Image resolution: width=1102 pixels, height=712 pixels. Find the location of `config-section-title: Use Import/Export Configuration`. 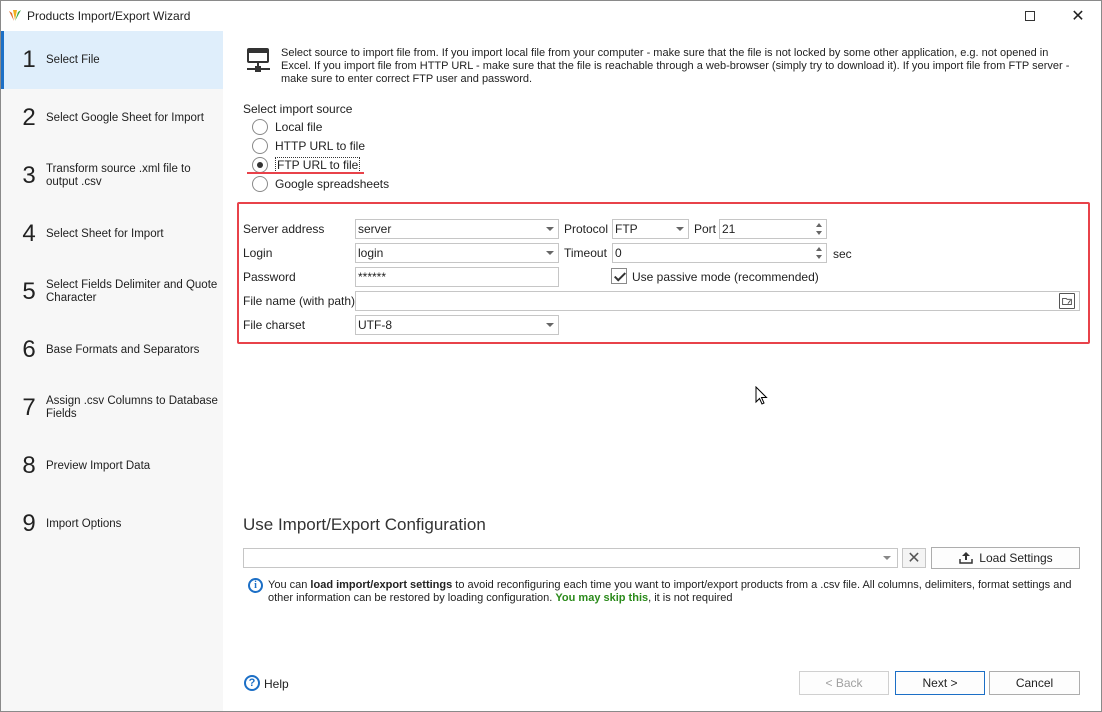

config-section-title: Use Import/Export Configuration is located at coordinates (364, 524).